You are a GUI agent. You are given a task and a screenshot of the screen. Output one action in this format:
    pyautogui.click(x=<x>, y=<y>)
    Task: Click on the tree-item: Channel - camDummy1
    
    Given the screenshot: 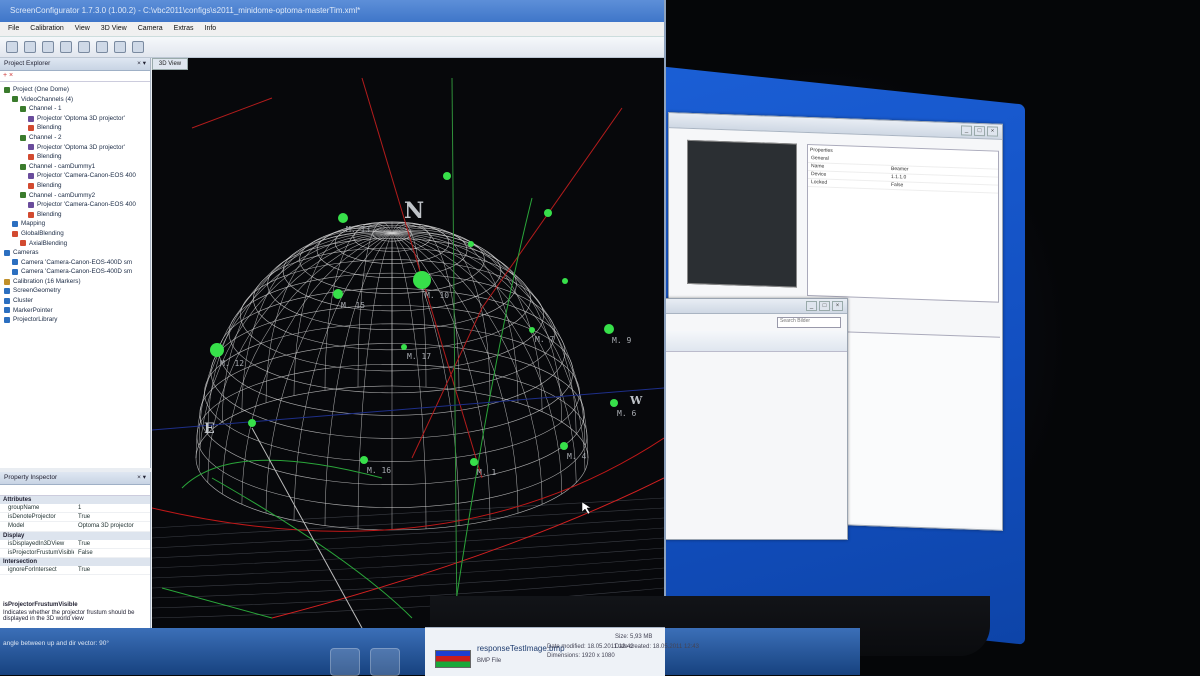 What is the action you would take?
    pyautogui.click(x=75, y=167)
    